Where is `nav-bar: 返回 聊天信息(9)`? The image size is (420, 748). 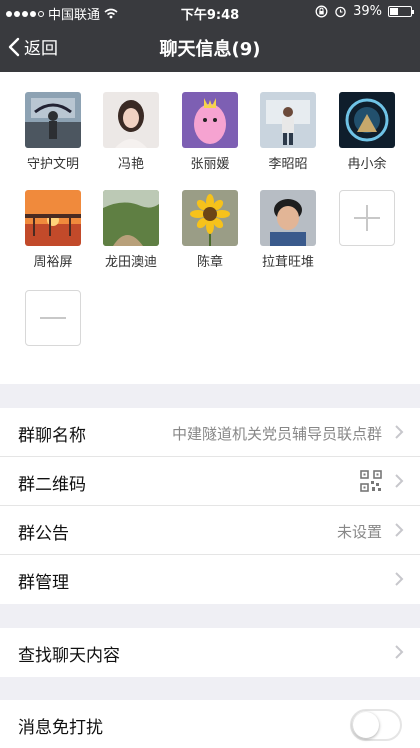 nav-bar: 返回 聊天信息(9) is located at coordinates (210, 48).